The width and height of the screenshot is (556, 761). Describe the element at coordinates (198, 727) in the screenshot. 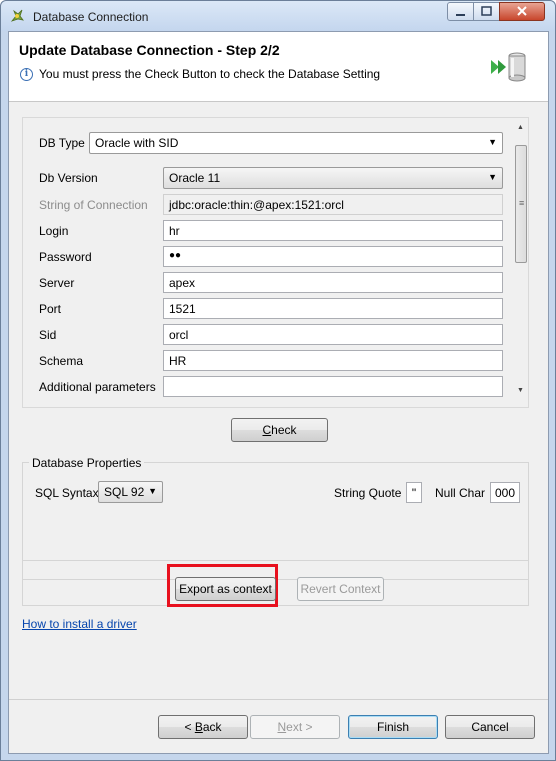

I see `back-label-mnemonic: B` at that location.